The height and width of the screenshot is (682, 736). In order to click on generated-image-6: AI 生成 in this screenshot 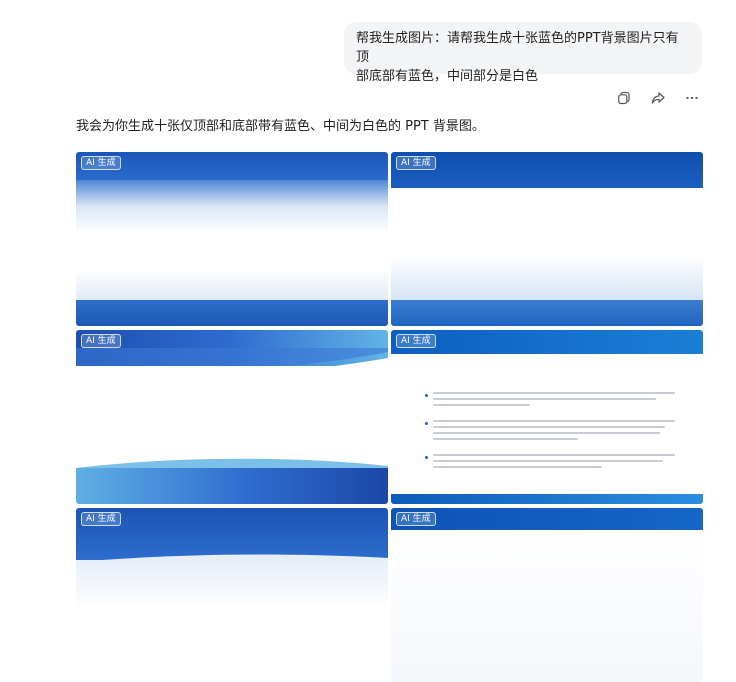, I will do `click(547, 595)`.